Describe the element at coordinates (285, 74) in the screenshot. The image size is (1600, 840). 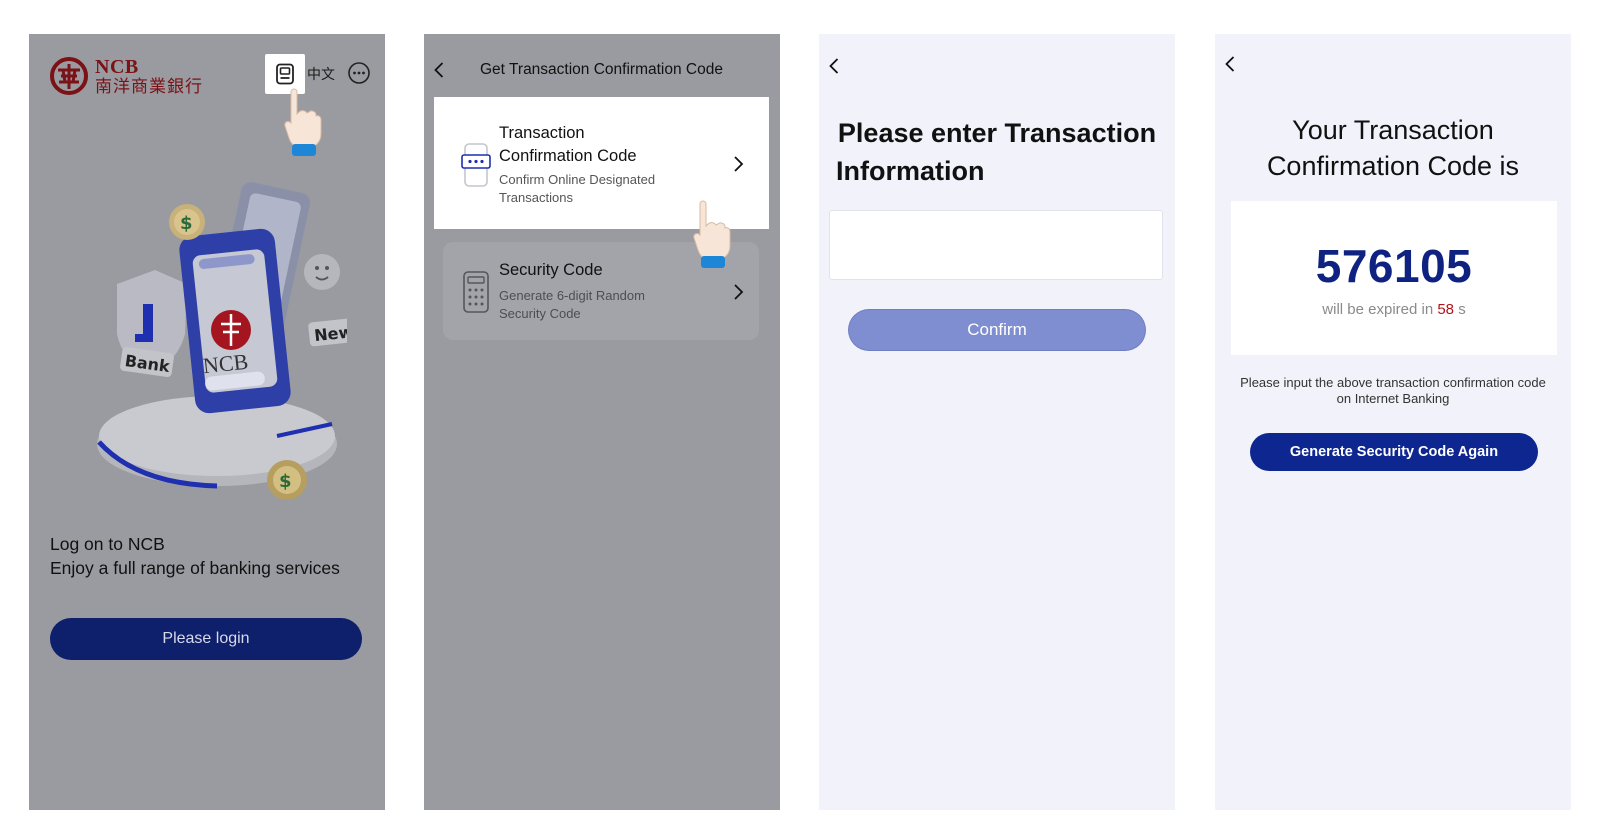
I see `qr-scan-icon` at that location.